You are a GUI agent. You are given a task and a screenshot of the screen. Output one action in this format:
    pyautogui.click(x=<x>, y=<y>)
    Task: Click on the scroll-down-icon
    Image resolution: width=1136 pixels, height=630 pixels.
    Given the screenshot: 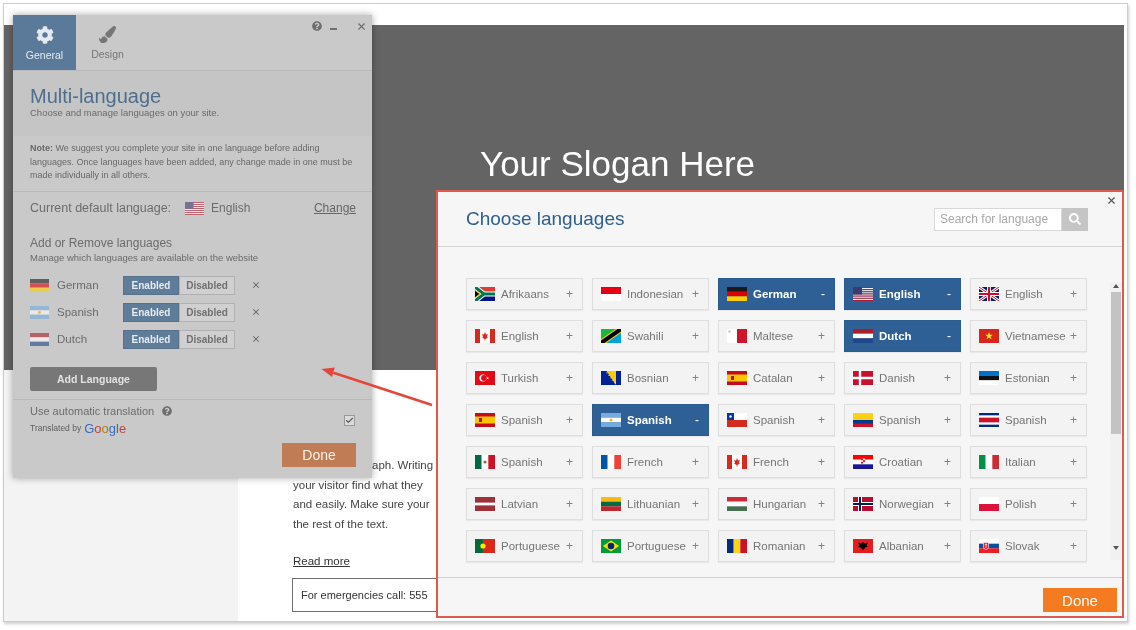 What is the action you would take?
    pyautogui.click(x=1116, y=548)
    